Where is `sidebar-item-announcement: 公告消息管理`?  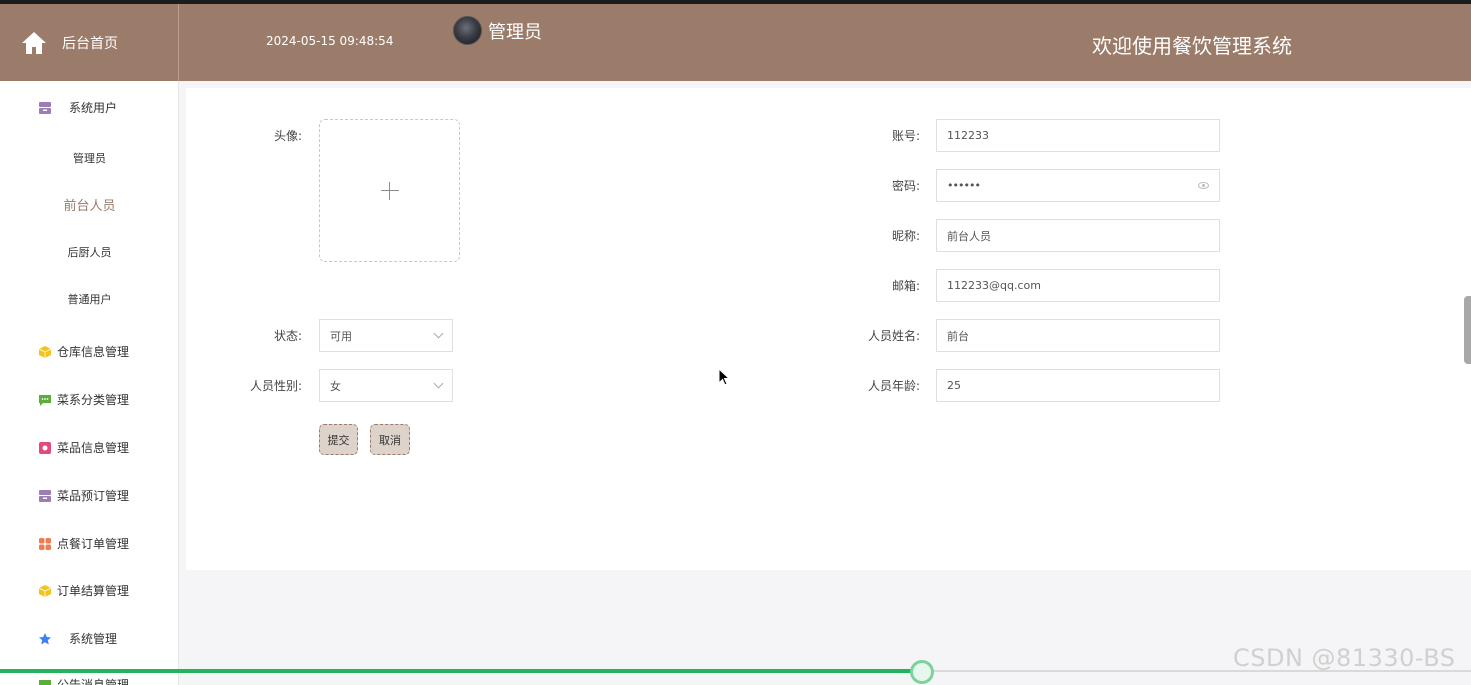
sidebar-item-announcement: 公告消息管理 is located at coordinates (89, 680).